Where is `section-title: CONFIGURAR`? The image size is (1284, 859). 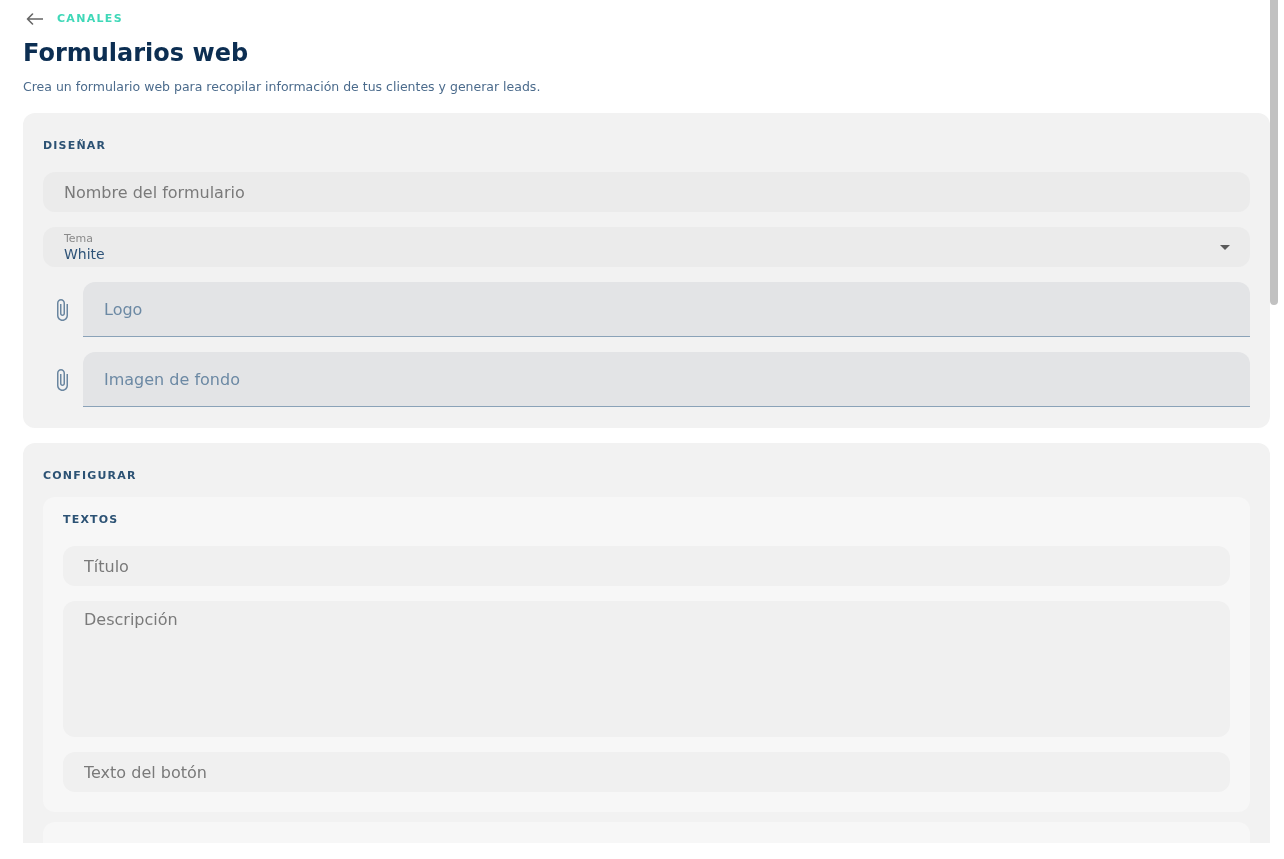
section-title: CONFIGURAR is located at coordinates (90, 476).